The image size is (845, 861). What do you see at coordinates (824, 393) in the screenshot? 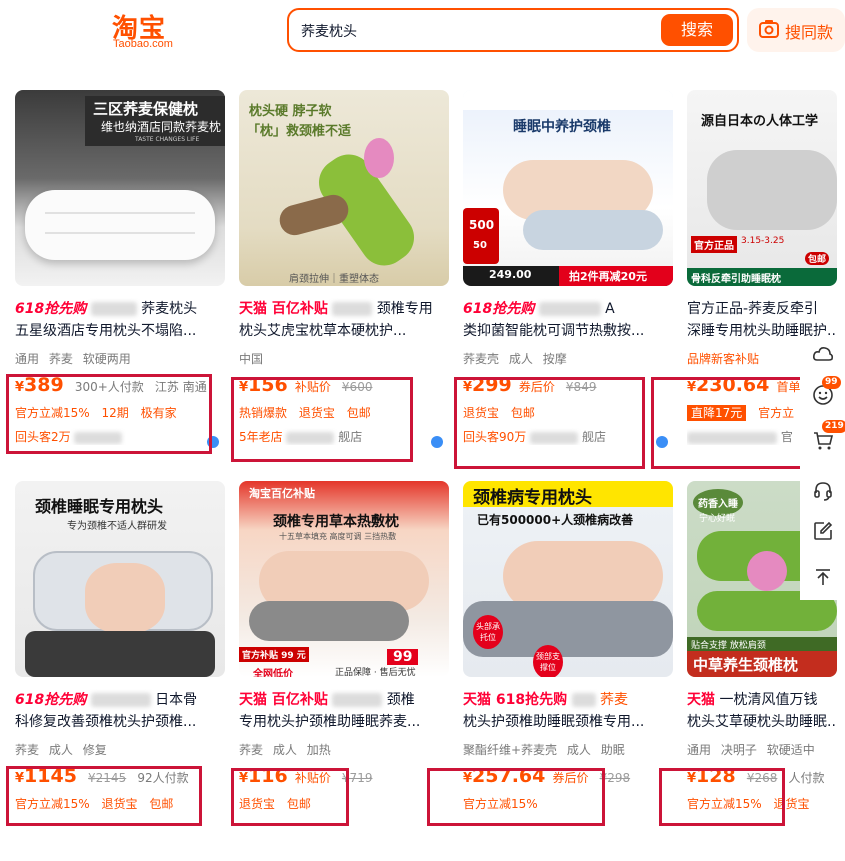
I see `sidebar-item-messages: 99` at bounding box center [824, 393].